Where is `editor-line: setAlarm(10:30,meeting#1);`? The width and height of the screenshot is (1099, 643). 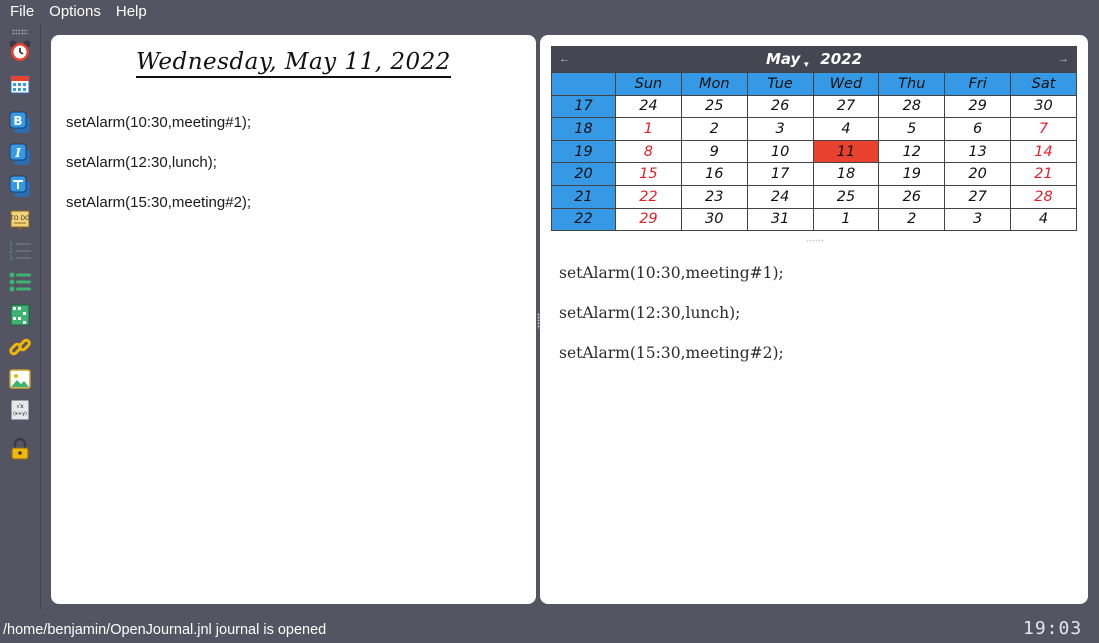
editor-line: setAlarm(10:30,meeting#1); is located at coordinates (158, 122).